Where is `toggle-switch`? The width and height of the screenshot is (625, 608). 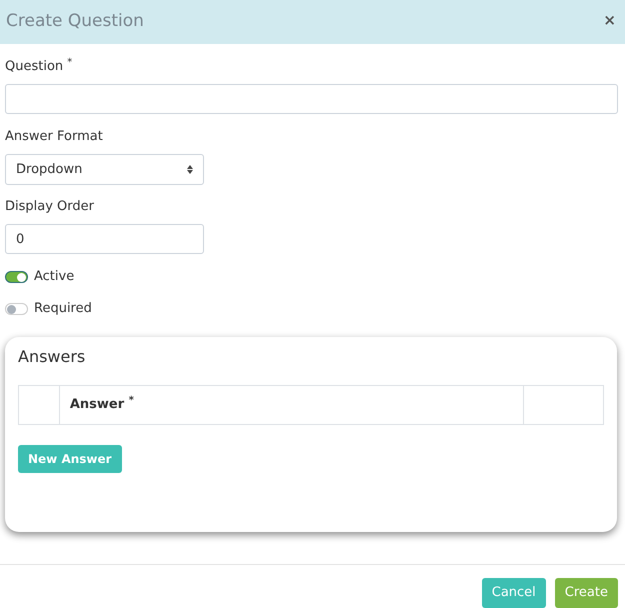 toggle-switch is located at coordinates (16, 277).